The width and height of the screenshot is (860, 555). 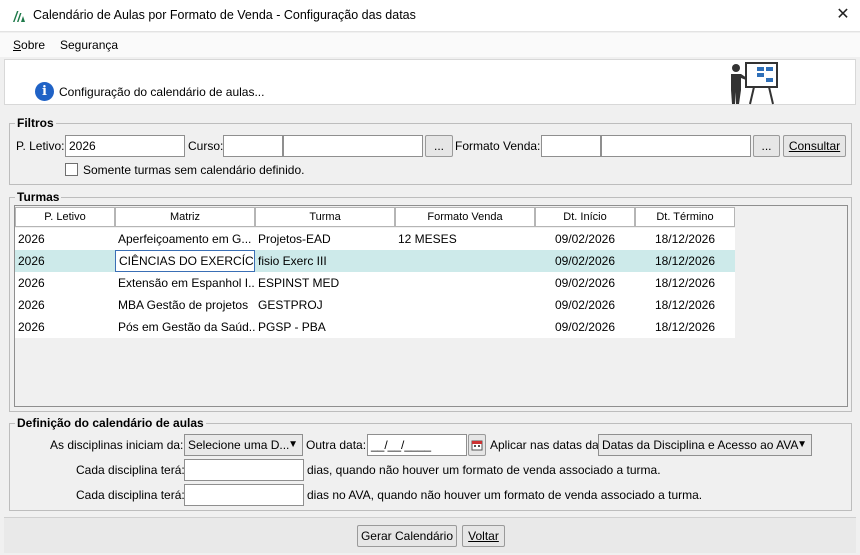 I want to click on outra-data-label: Outra data:, so click(x=336, y=445).